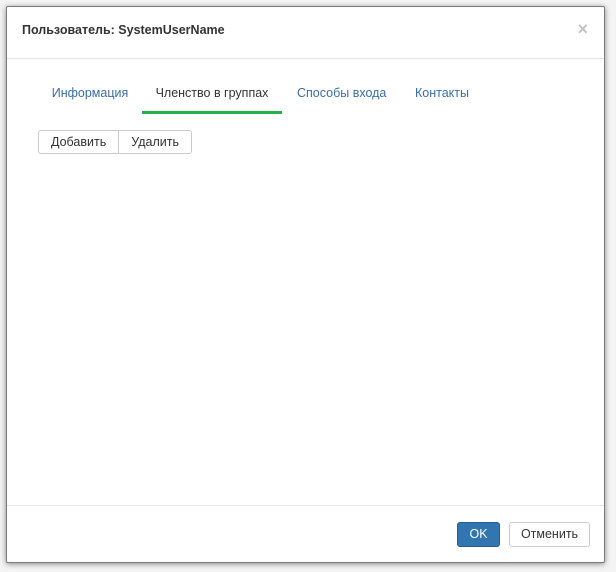 The height and width of the screenshot is (572, 616). I want to click on tab-login-methods: Способы входа, so click(341, 94).